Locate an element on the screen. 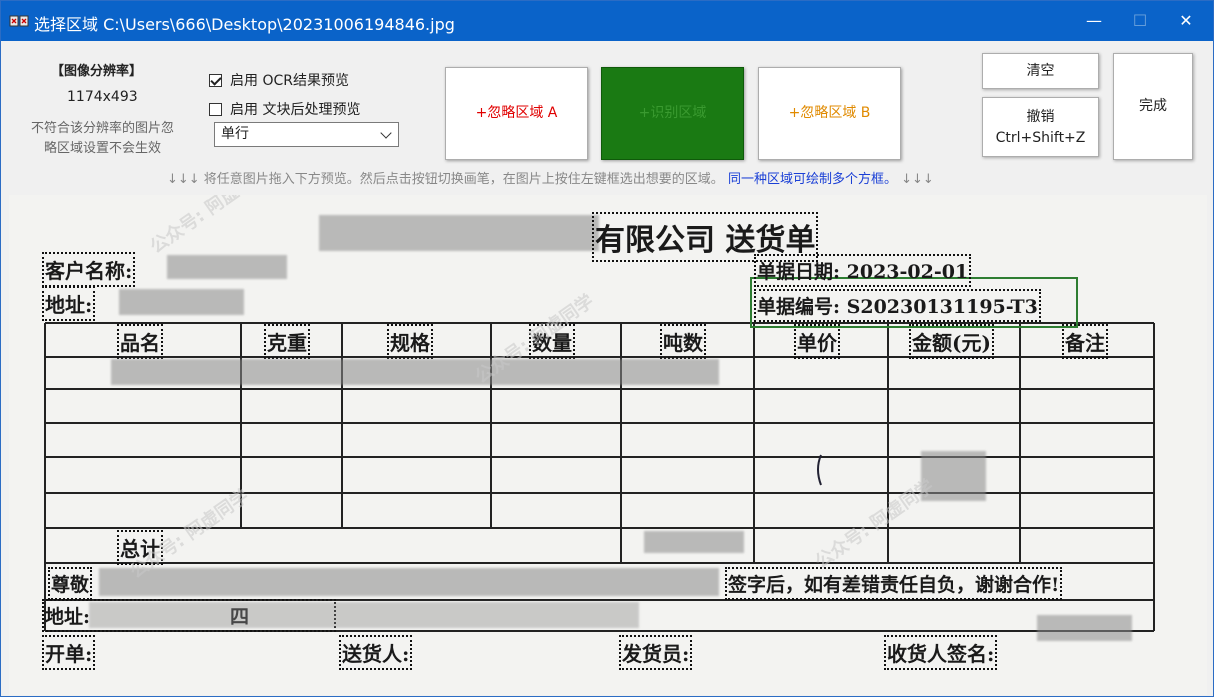 The image size is (1216, 699). redacted-company-name is located at coordinates (459, 233).